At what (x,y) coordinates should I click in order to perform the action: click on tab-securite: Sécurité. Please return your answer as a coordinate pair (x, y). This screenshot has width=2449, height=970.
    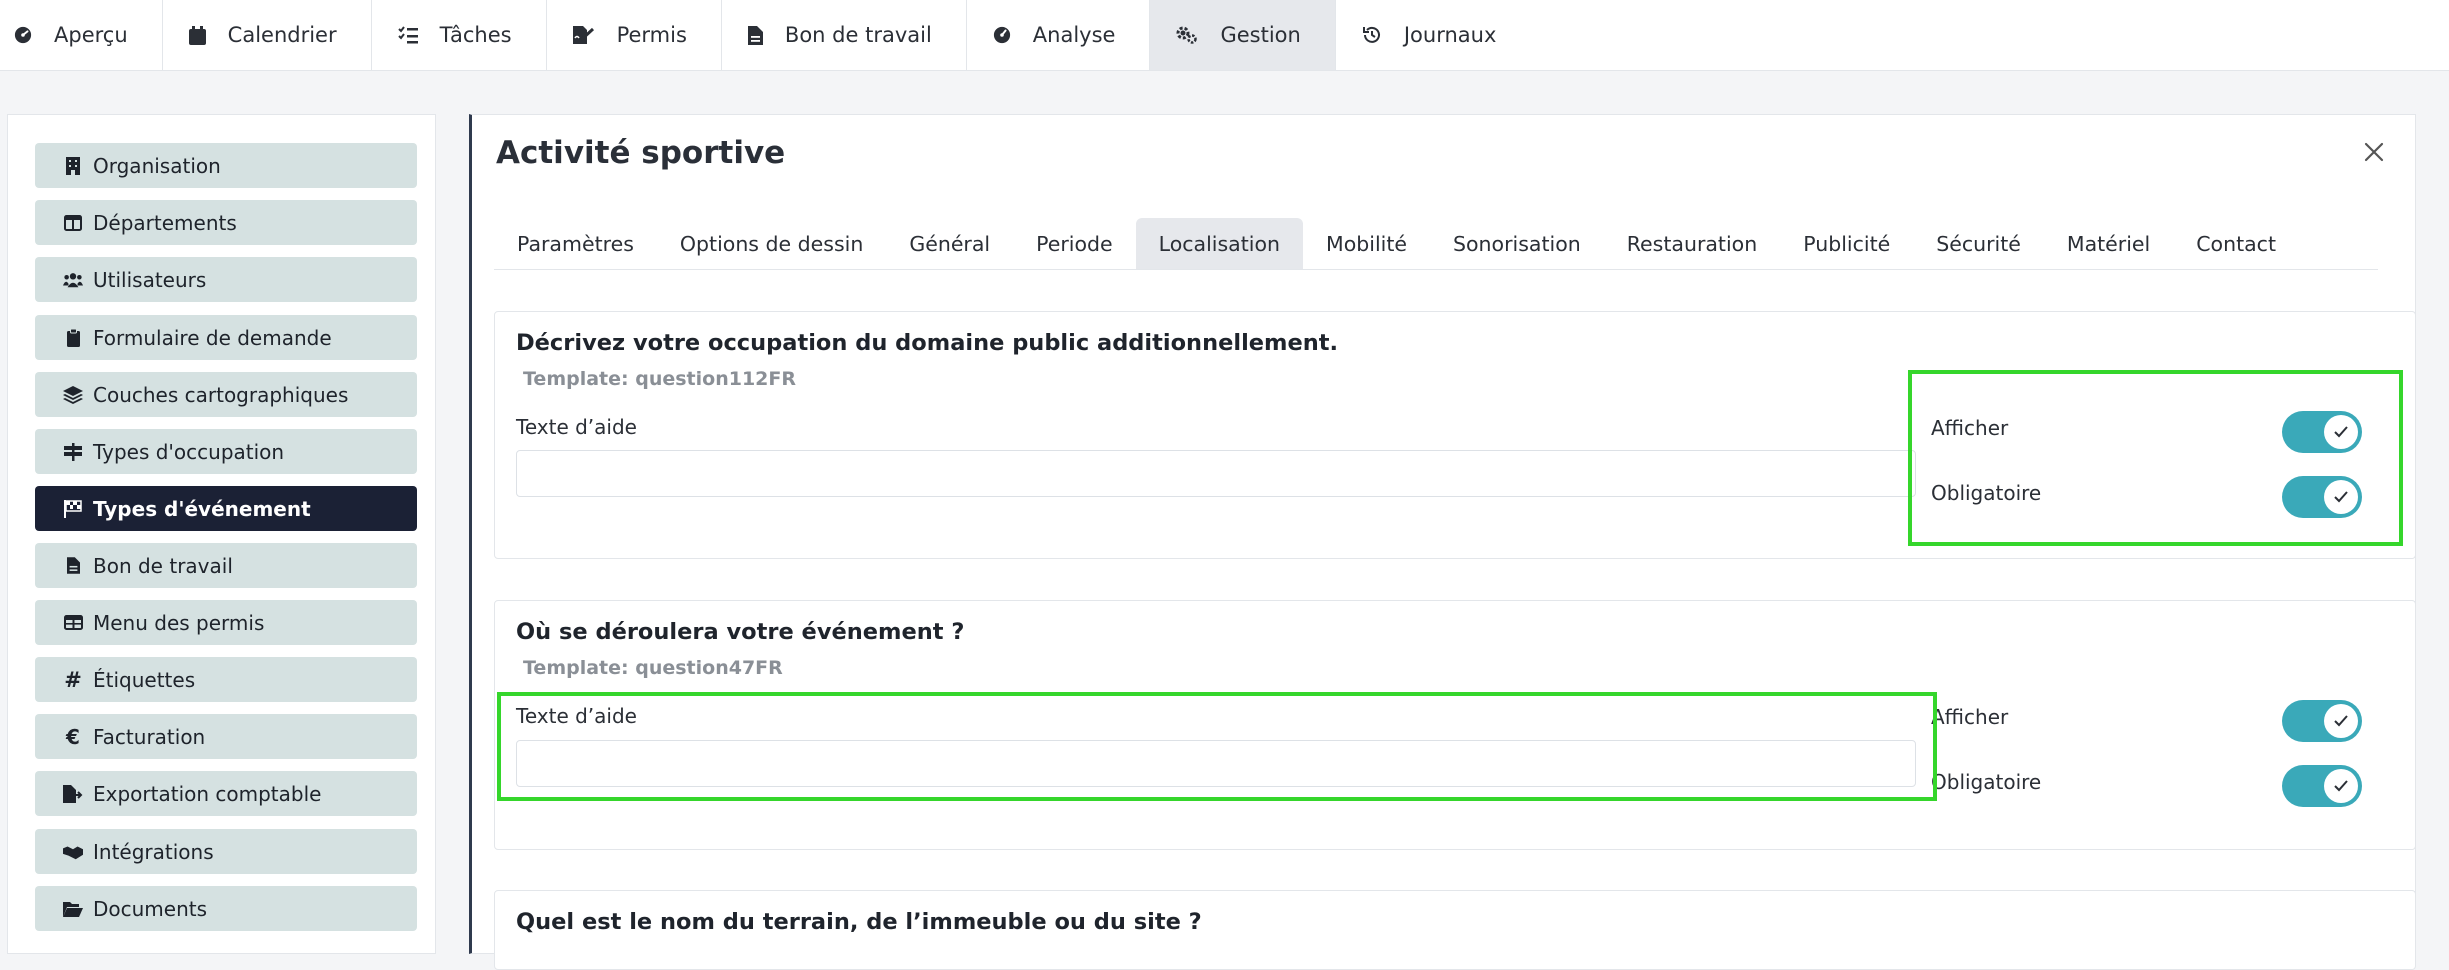
    Looking at the image, I should click on (1978, 243).